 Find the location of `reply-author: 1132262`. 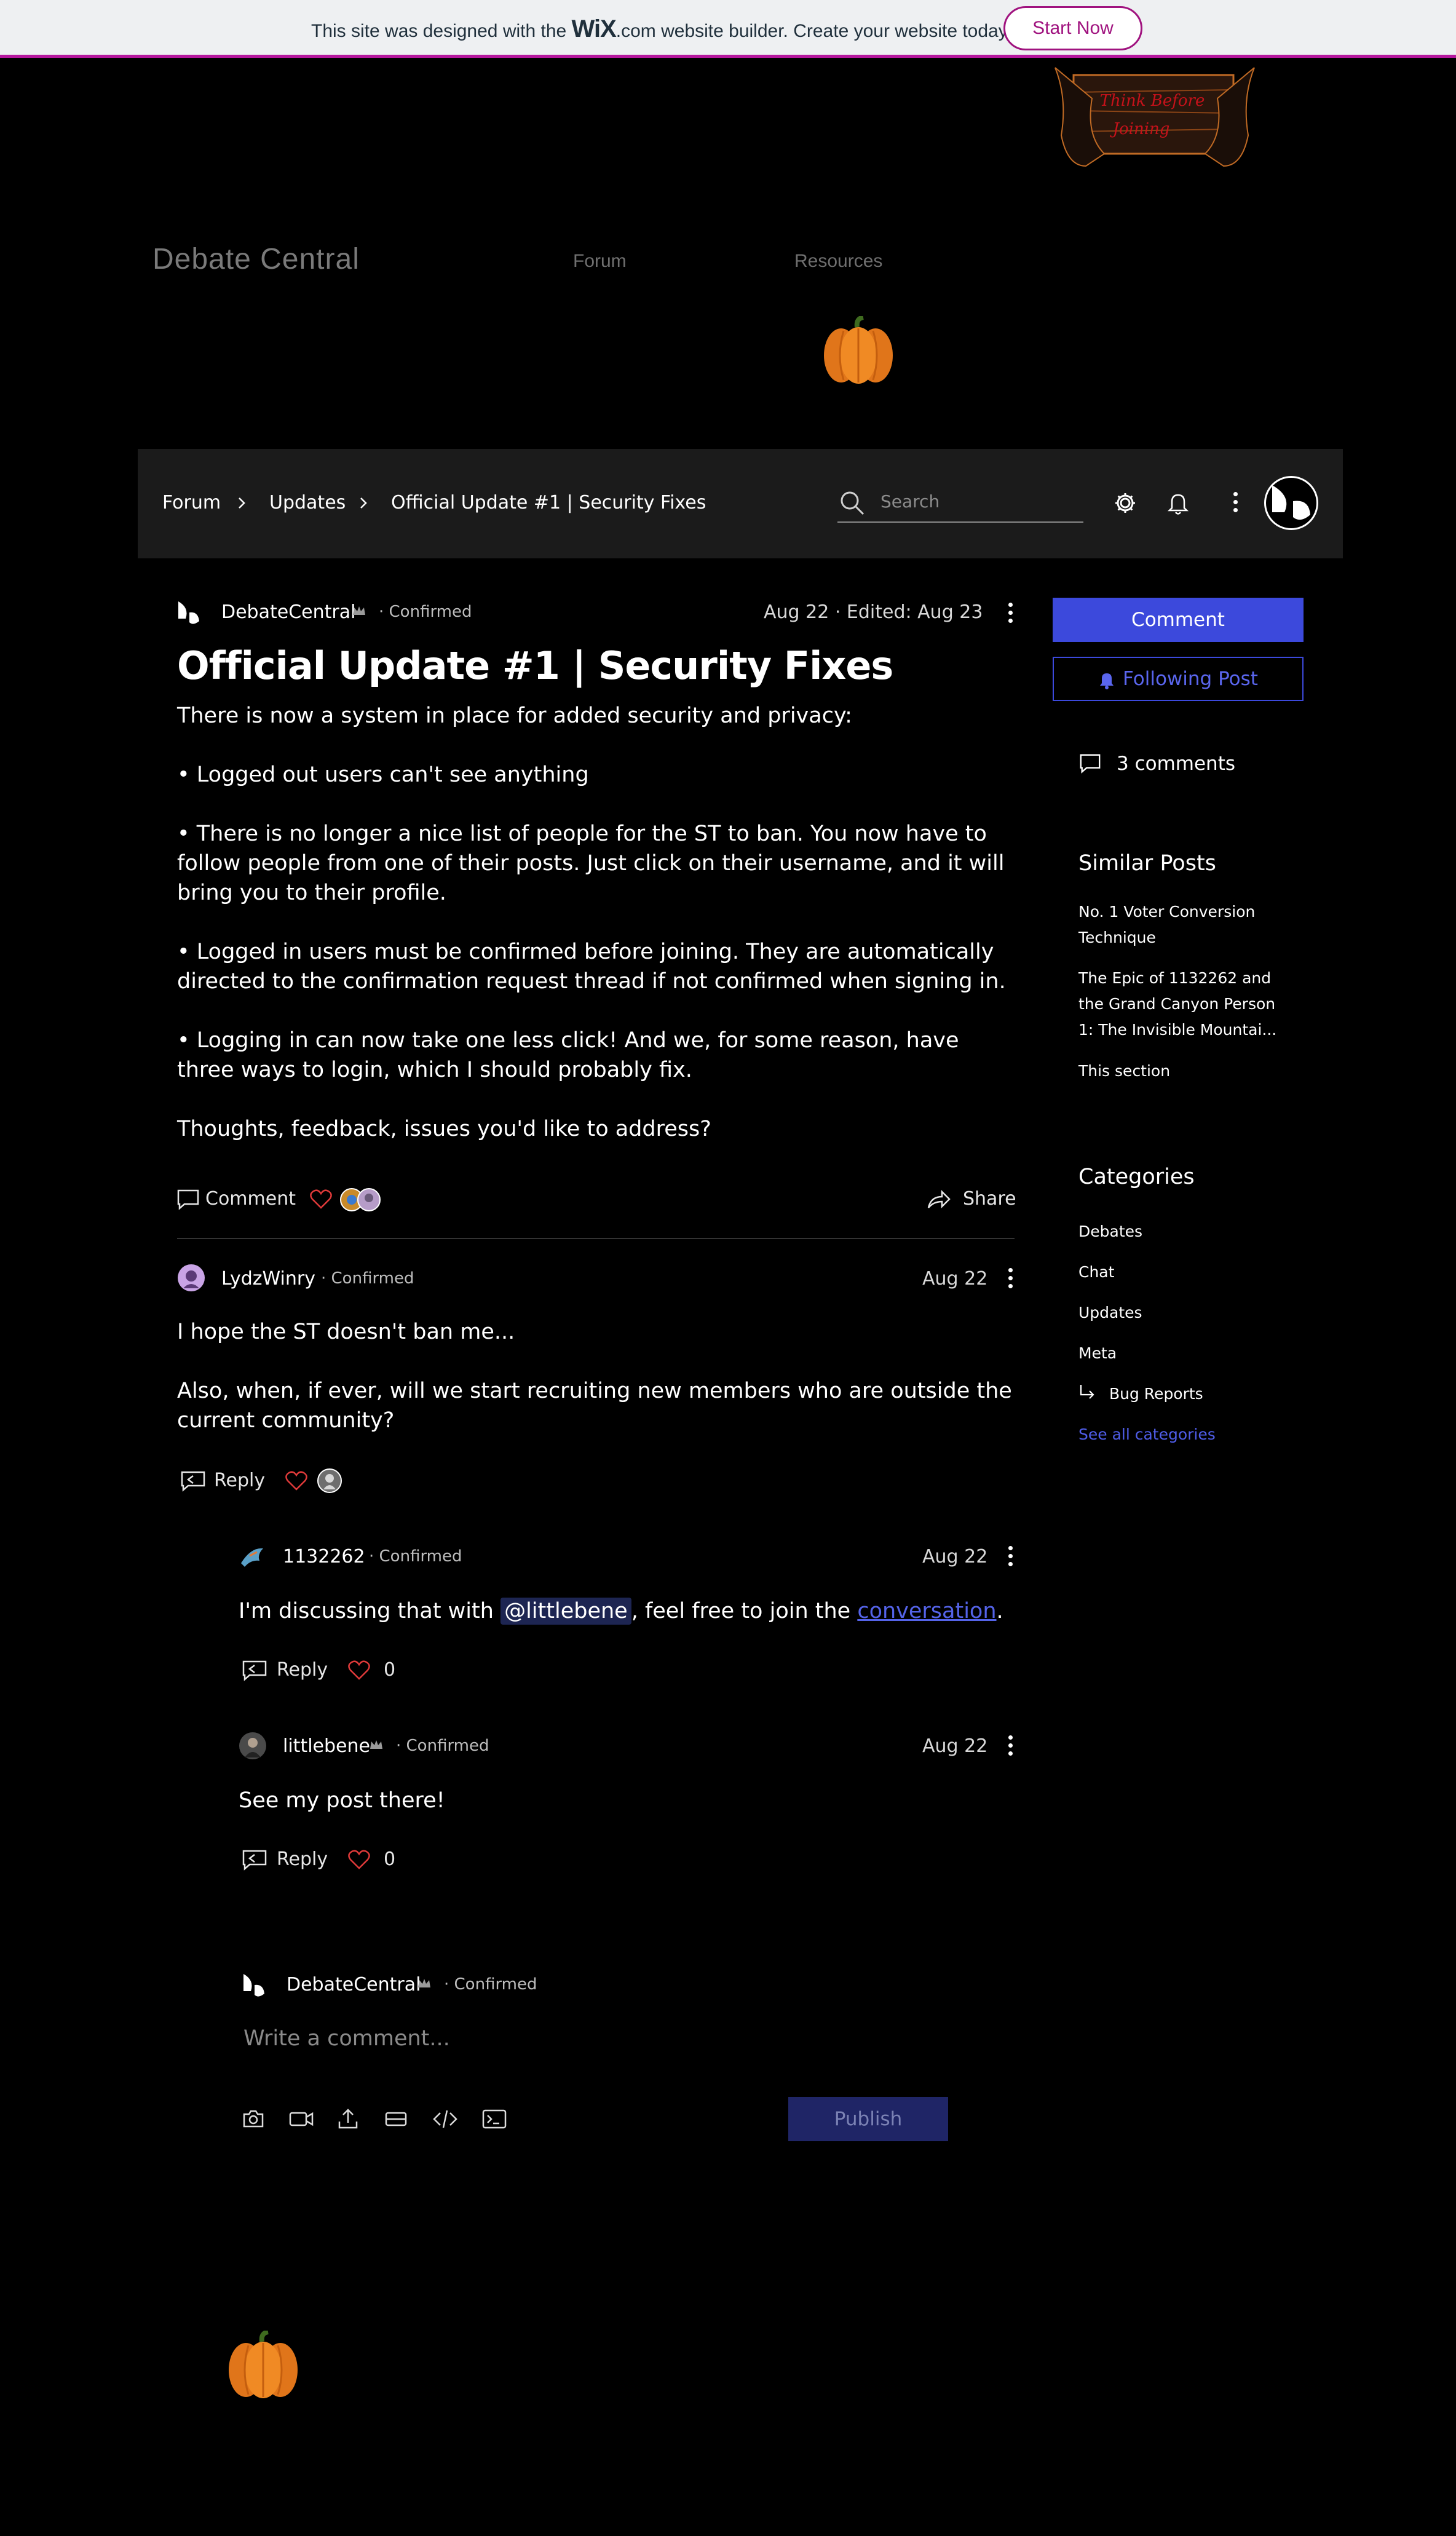

reply-author: 1132262 is located at coordinates (324, 1557).